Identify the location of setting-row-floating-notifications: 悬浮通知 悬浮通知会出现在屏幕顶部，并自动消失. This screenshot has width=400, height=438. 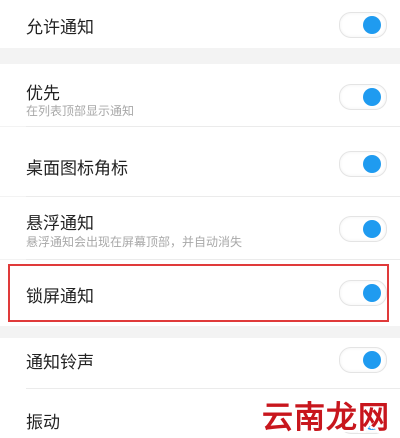
(200, 228).